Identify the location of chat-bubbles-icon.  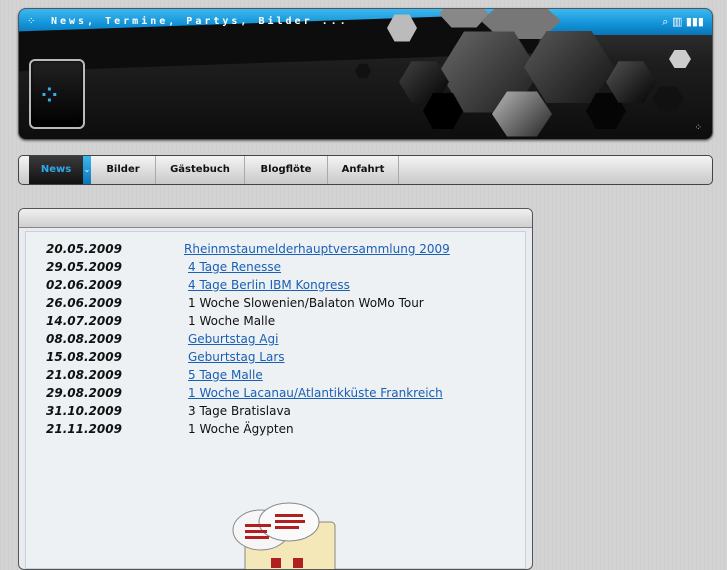
(284, 535).